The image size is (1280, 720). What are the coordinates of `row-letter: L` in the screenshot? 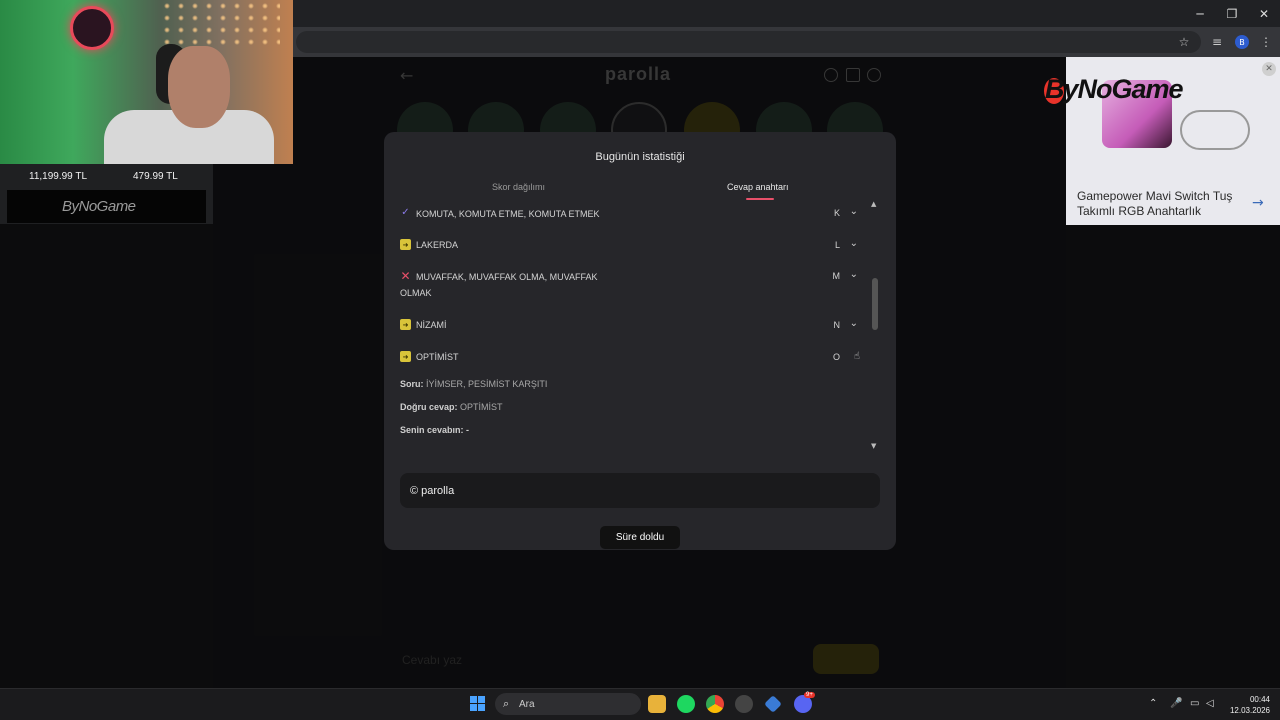 It's located at (837, 245).